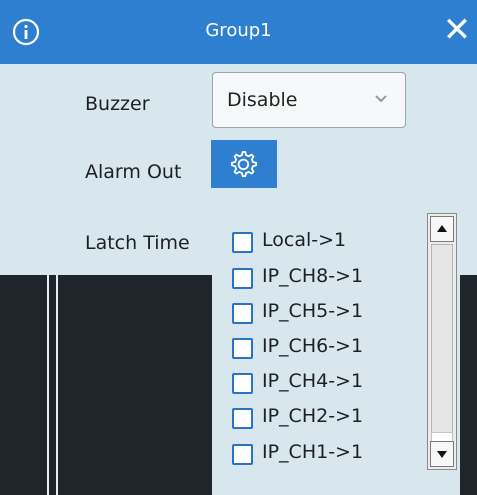  I want to click on close-icon: ✕, so click(457, 30).